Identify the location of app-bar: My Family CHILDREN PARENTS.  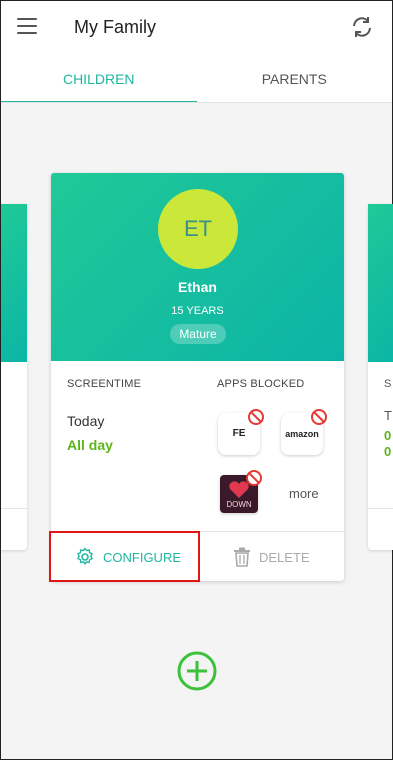
(196, 52).